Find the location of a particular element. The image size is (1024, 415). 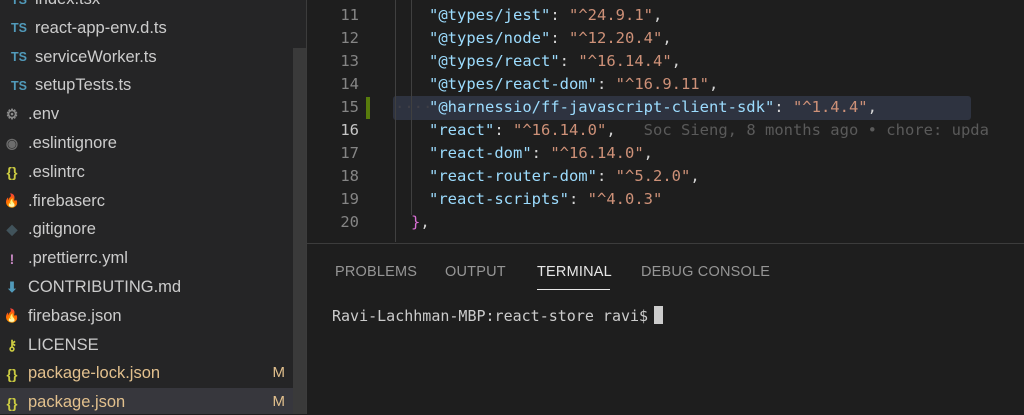

code-text: "@types/react": "^16.14.4", is located at coordinates (555, 61).